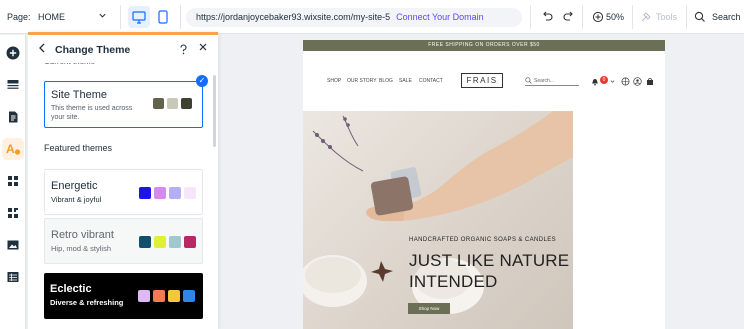 The image size is (744, 329). I want to click on redo-button, so click(569, 16).